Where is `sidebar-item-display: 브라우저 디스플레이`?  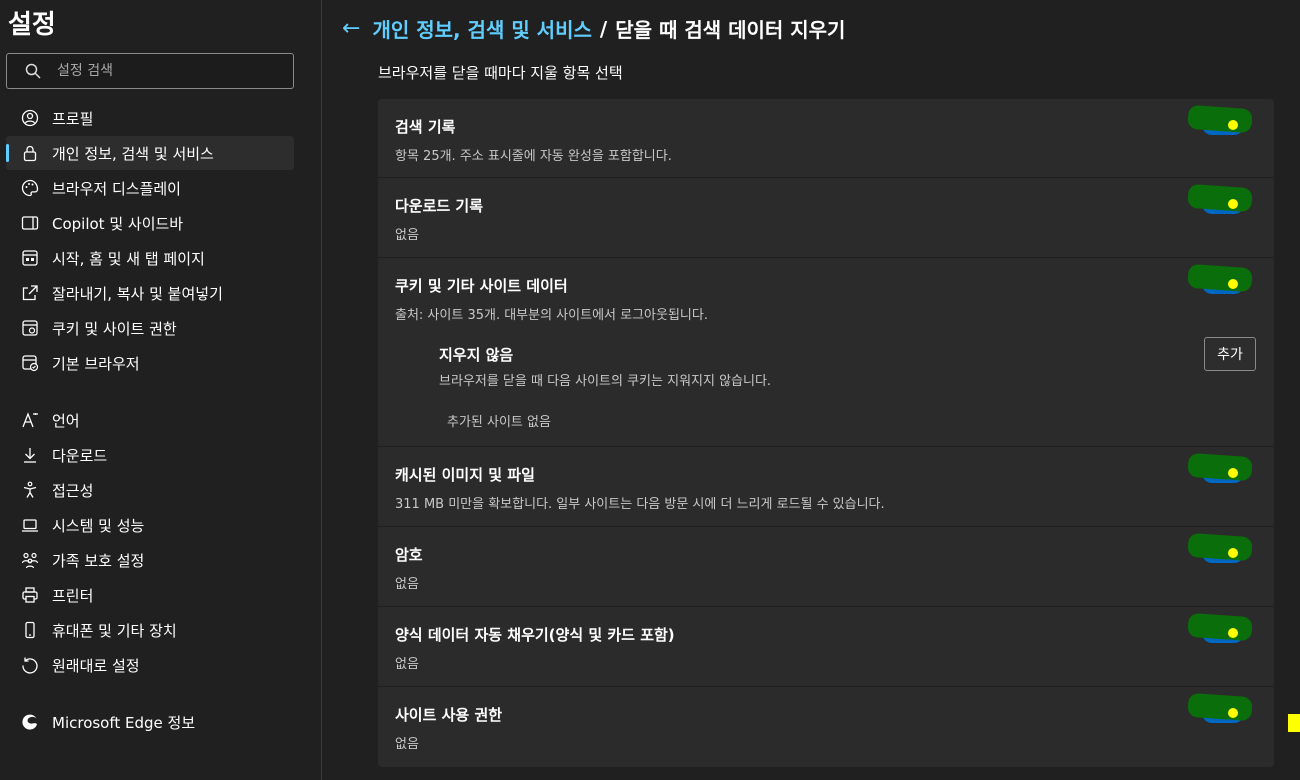
sidebar-item-display: 브라우저 디스플레이 is located at coordinates (150, 188).